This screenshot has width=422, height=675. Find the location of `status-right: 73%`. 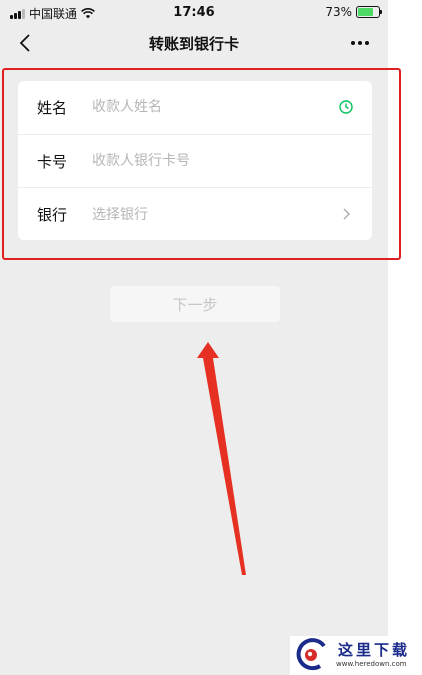

status-right: 73% is located at coordinates (353, 12).